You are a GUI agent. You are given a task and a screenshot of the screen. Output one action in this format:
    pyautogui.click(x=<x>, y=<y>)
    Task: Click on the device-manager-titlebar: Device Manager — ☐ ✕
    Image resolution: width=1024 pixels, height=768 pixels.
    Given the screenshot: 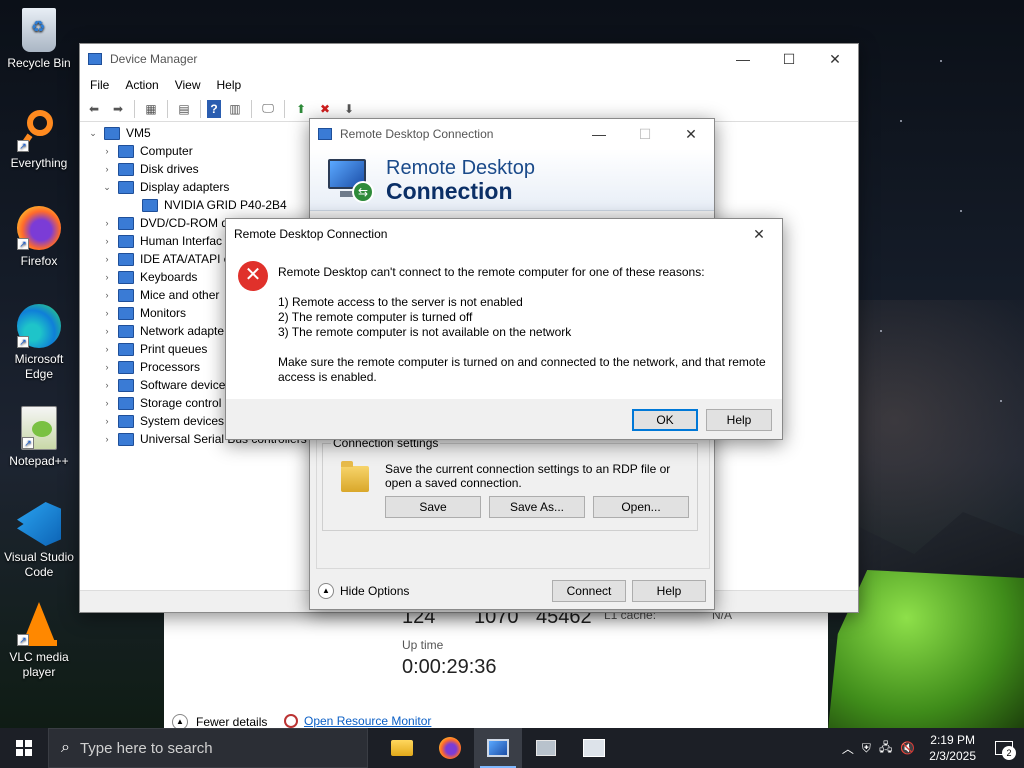 What is the action you would take?
    pyautogui.click(x=469, y=59)
    